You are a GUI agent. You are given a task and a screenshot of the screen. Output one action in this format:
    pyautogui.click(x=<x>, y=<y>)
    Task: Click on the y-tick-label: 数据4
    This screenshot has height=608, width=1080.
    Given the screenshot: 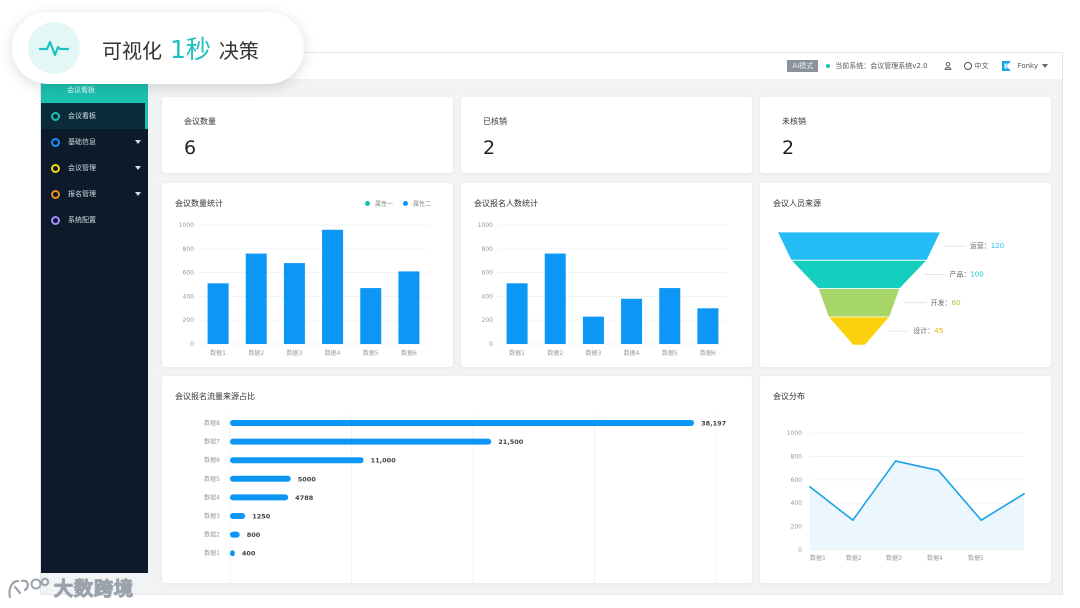 What is the action you would take?
    pyautogui.click(x=212, y=497)
    